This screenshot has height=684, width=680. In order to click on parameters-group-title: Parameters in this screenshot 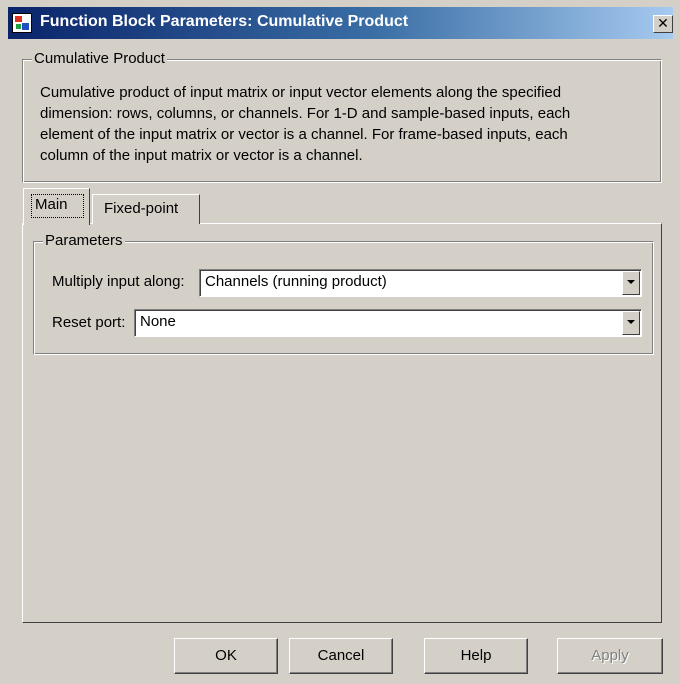, I will do `click(84, 240)`.